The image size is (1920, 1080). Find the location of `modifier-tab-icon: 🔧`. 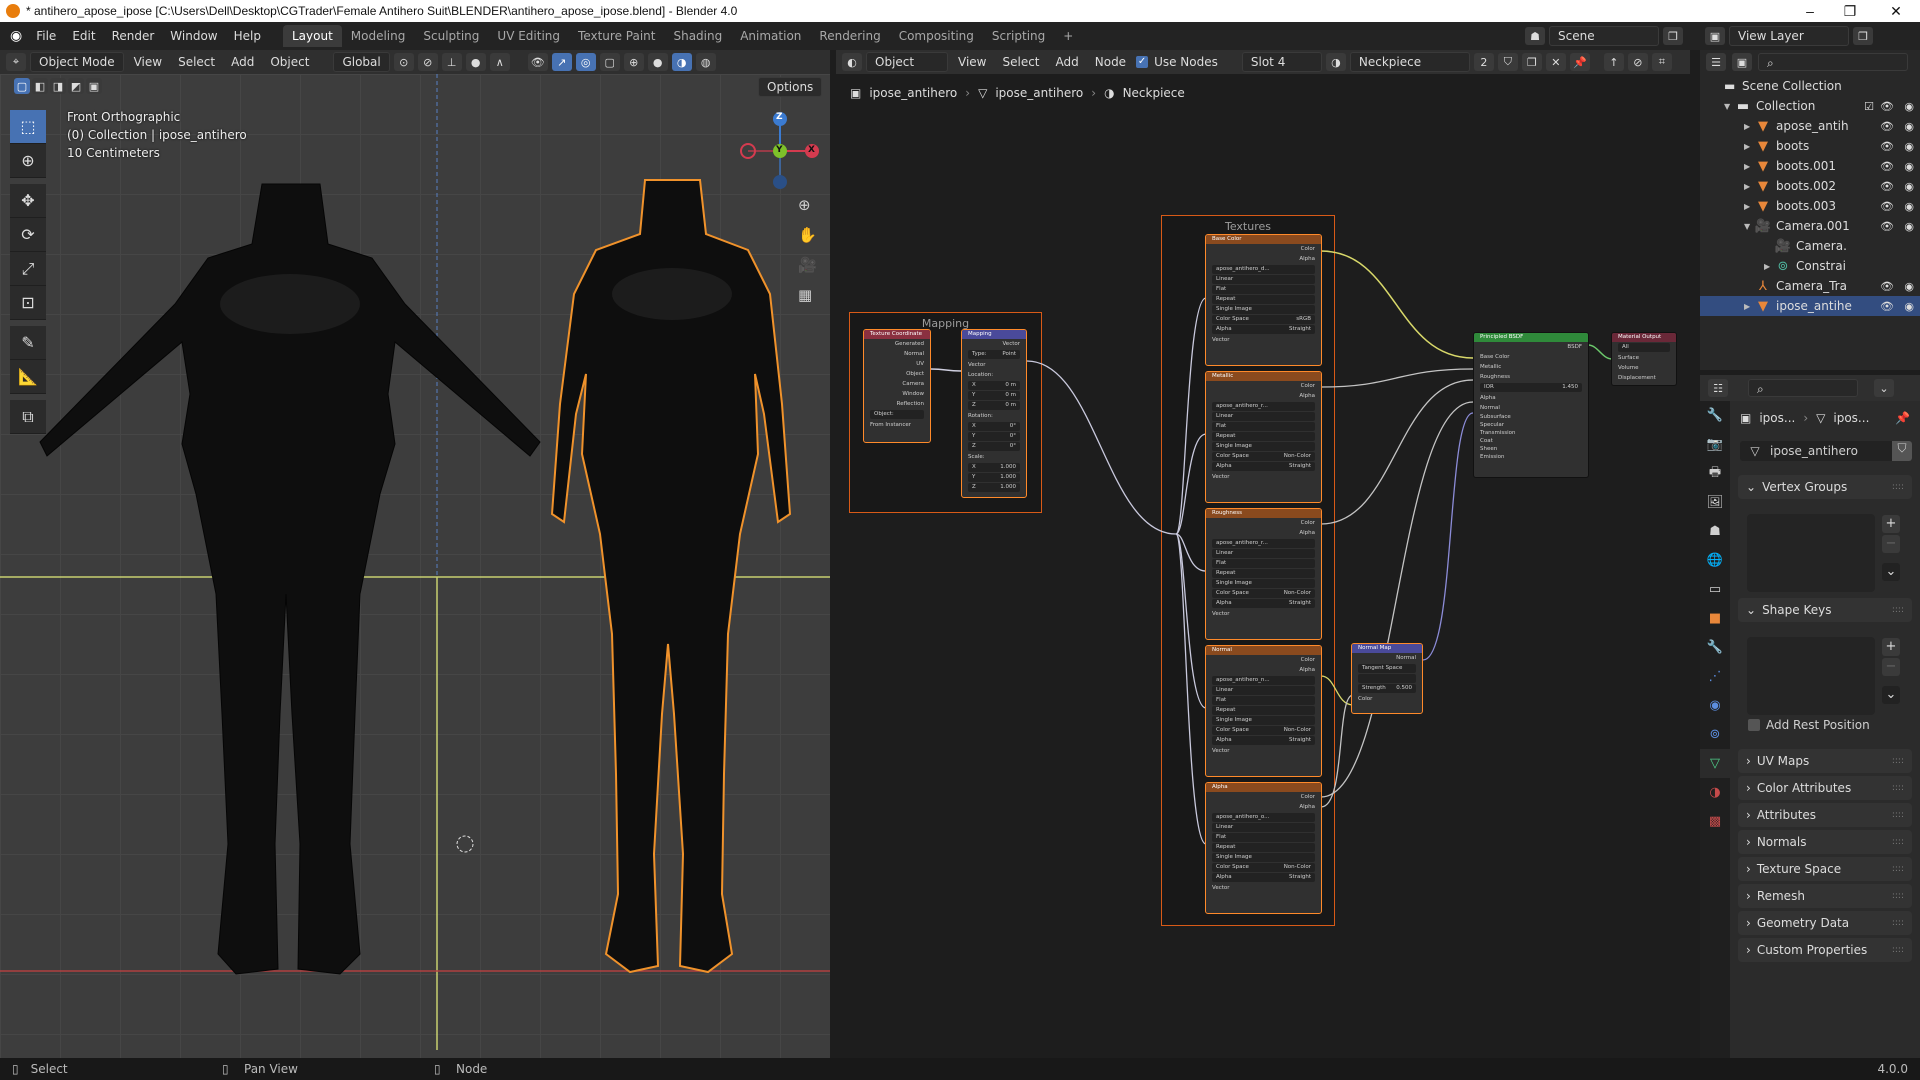

modifier-tab-icon: 🔧 is located at coordinates (1715, 647).